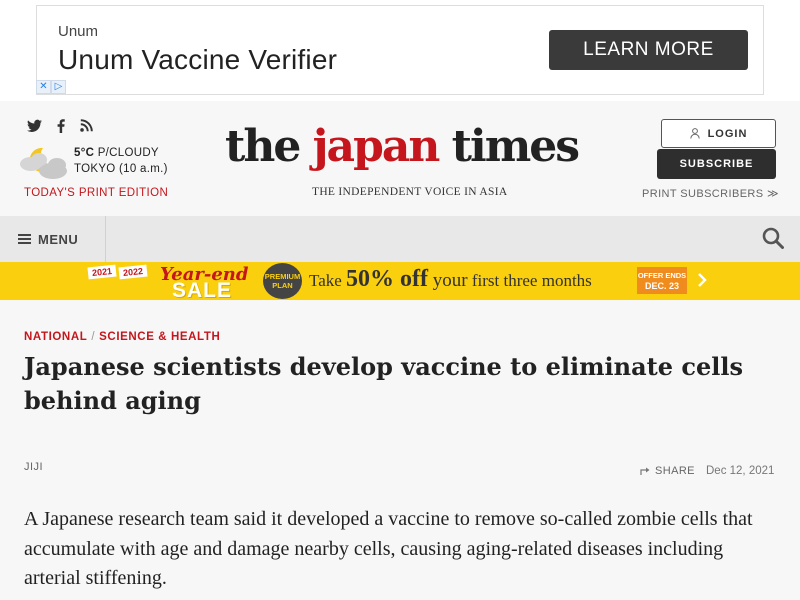  I want to click on search-icon, so click(773, 238).